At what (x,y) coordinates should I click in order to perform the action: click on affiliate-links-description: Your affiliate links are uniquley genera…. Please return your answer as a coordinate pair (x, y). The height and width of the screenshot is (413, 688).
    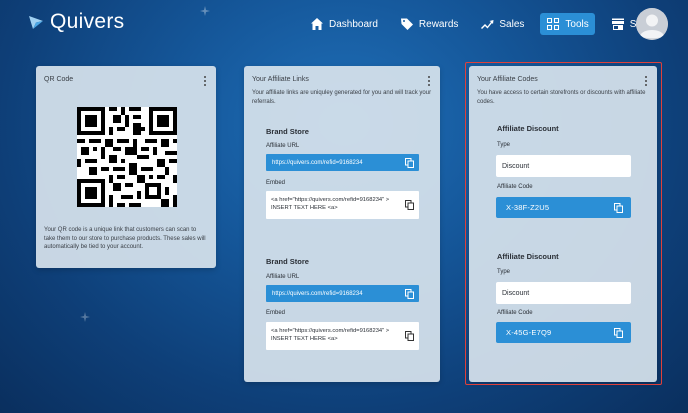
    Looking at the image, I should click on (342, 97).